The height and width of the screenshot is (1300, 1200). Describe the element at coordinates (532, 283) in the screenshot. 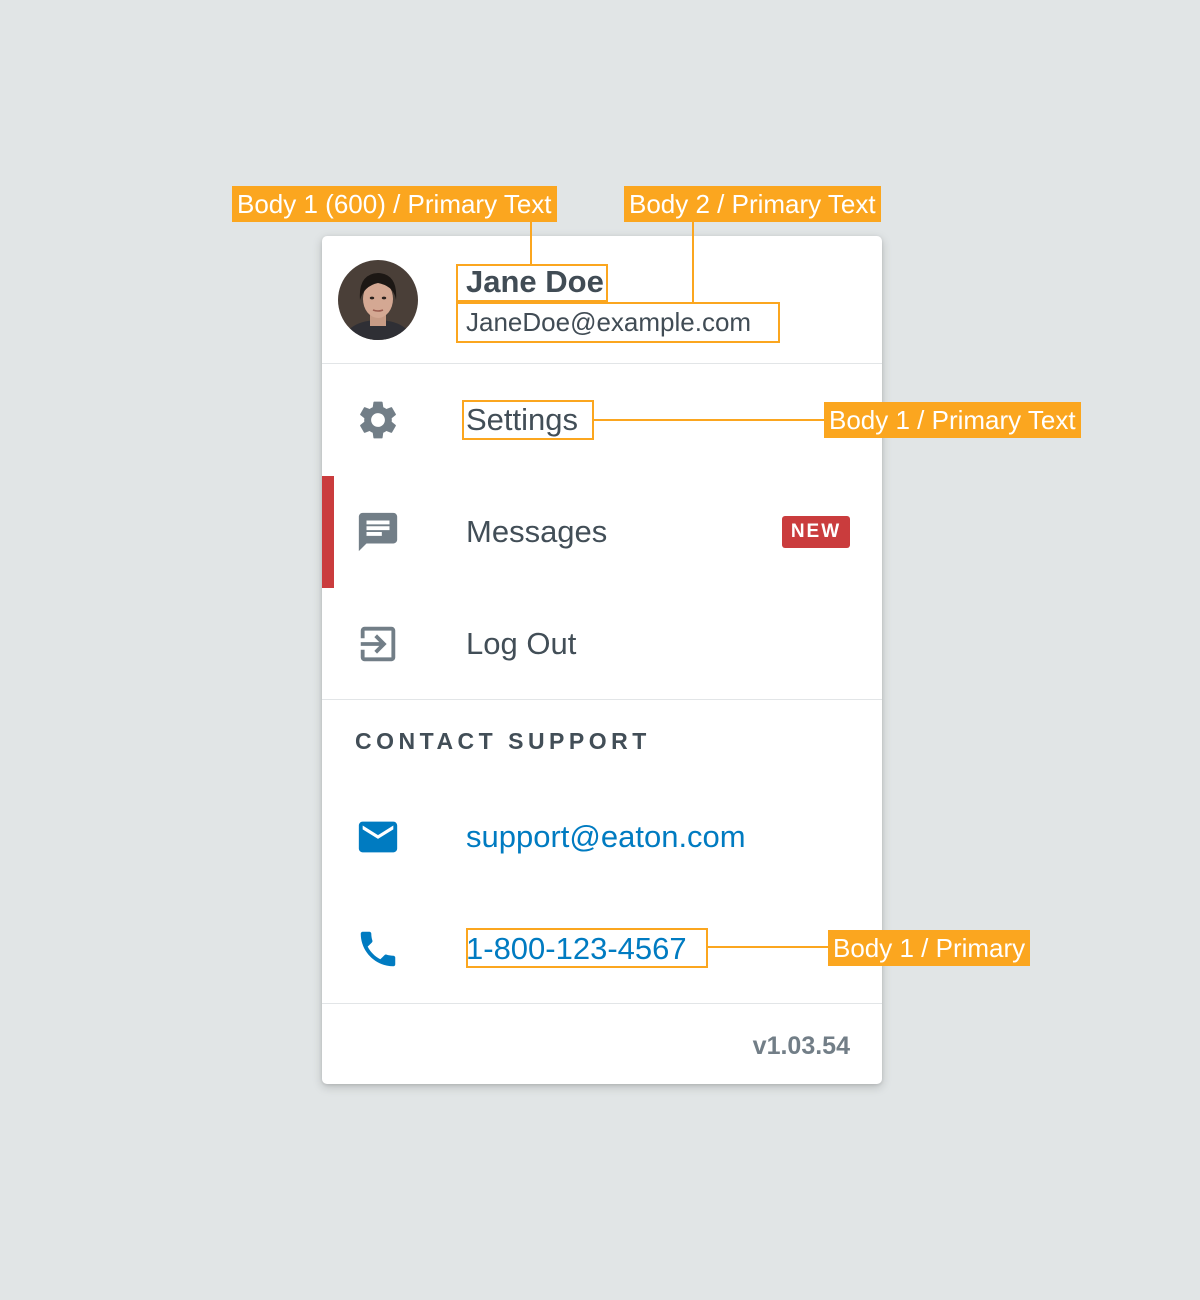

I see `annotation-box-name` at that location.